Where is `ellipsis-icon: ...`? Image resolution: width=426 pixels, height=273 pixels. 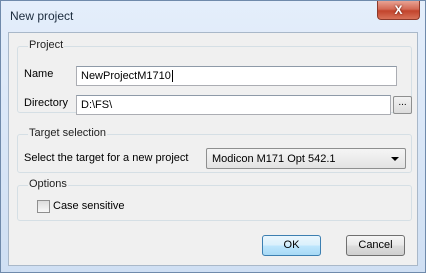
ellipsis-icon: ... is located at coordinates (402, 102).